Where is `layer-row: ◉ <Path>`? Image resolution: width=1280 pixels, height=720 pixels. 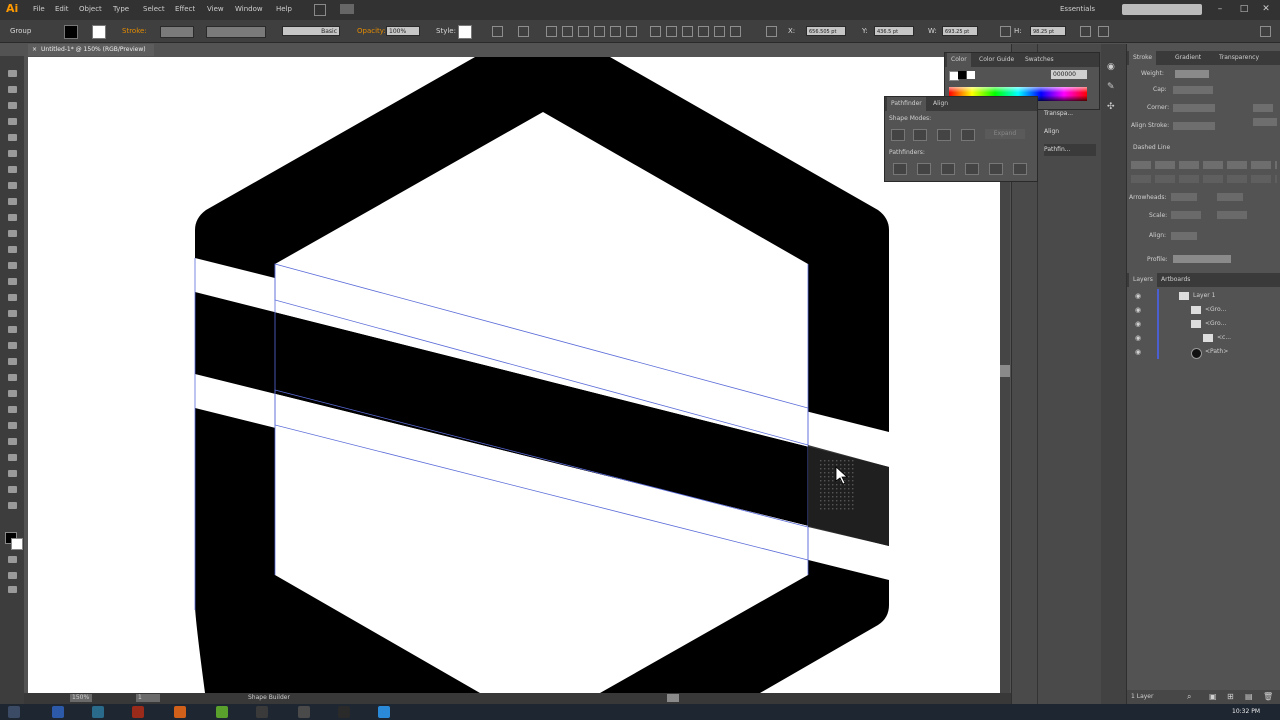
layer-row: ◉ <Path> is located at coordinates (1203, 352).